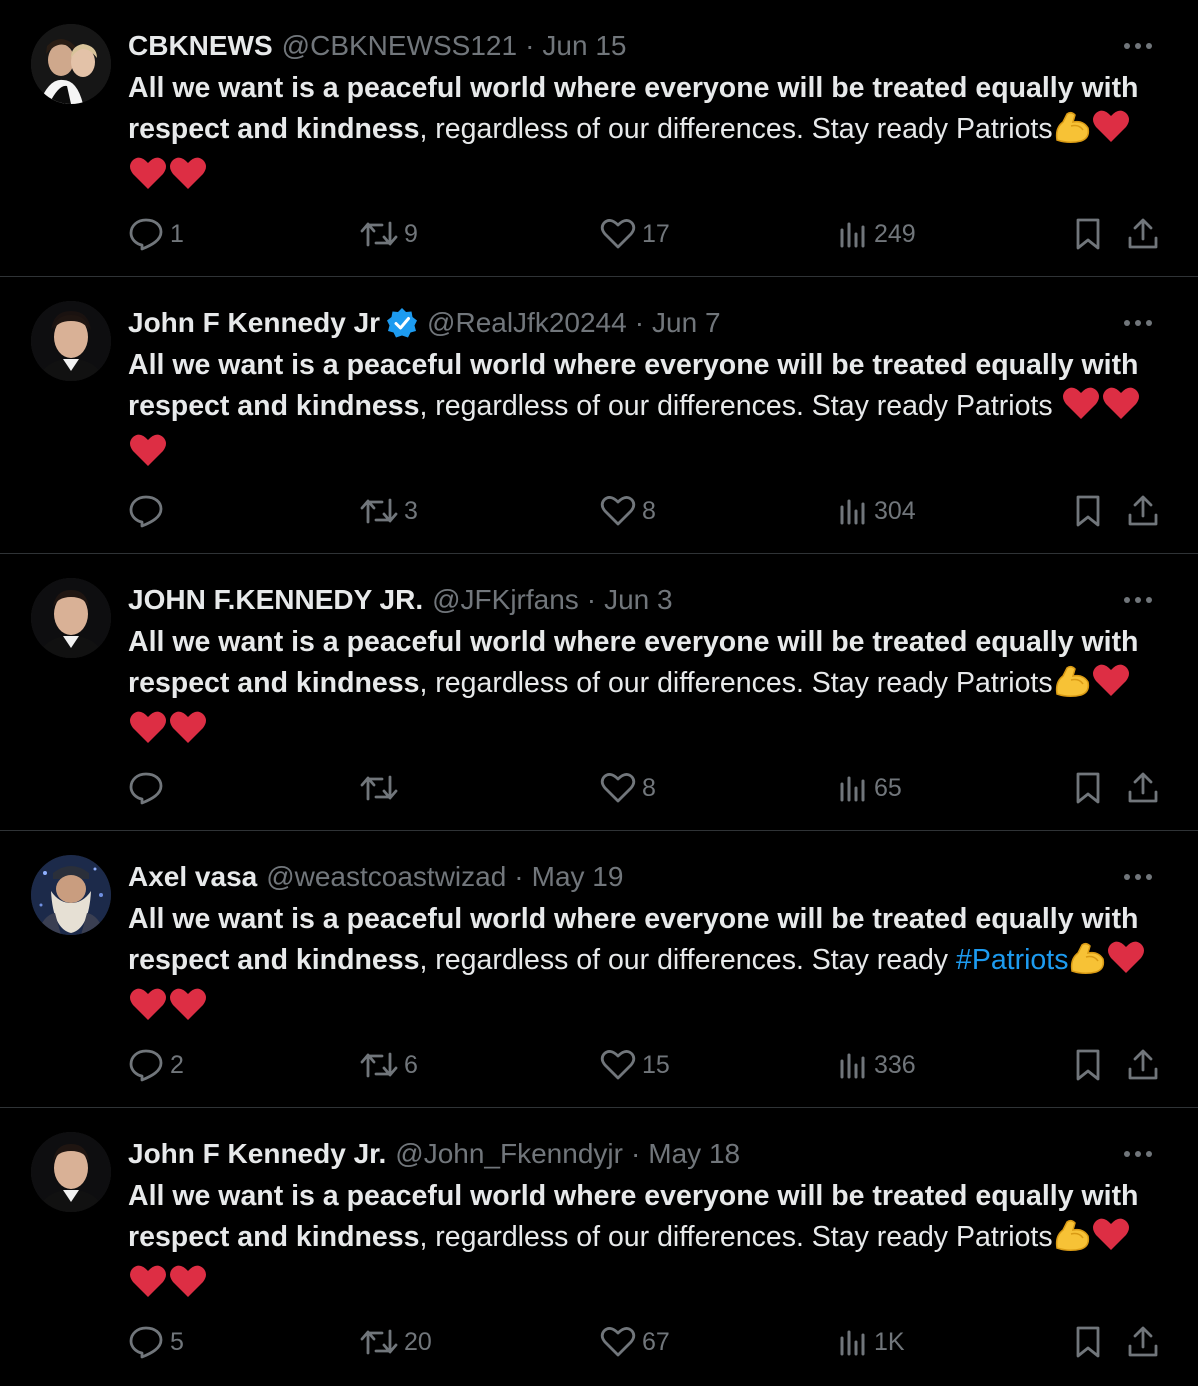 The height and width of the screenshot is (1386, 1198). What do you see at coordinates (871, 1342) in the screenshot?
I see `views-button: 1K` at bounding box center [871, 1342].